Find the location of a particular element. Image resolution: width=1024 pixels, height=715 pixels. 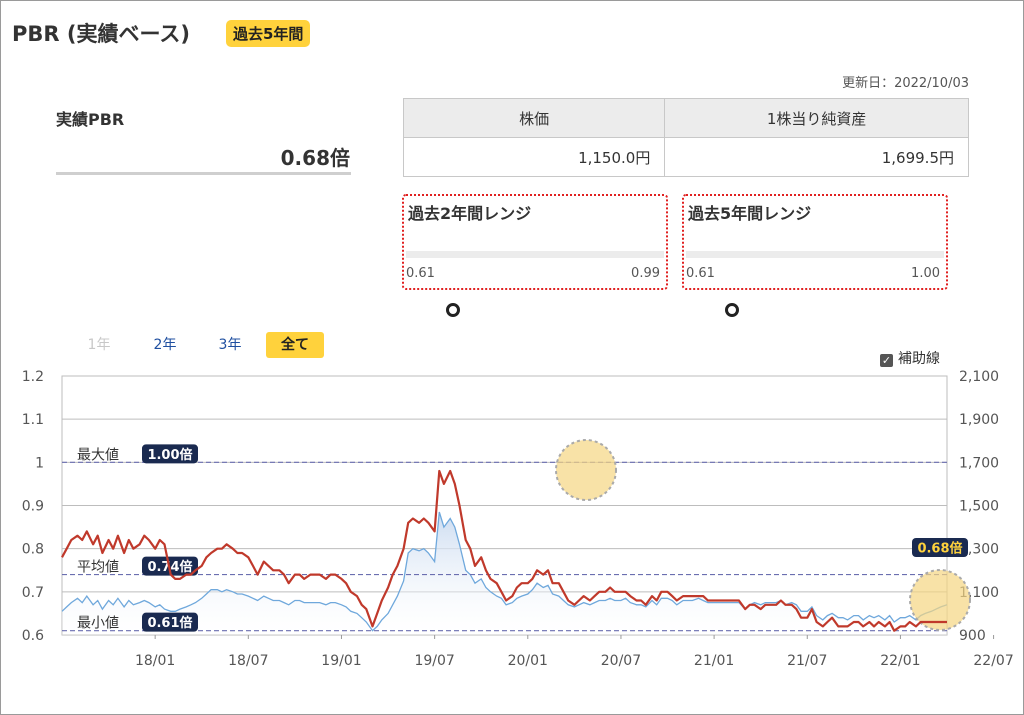

y-tick-right: 900 is located at coordinates (972, 636).